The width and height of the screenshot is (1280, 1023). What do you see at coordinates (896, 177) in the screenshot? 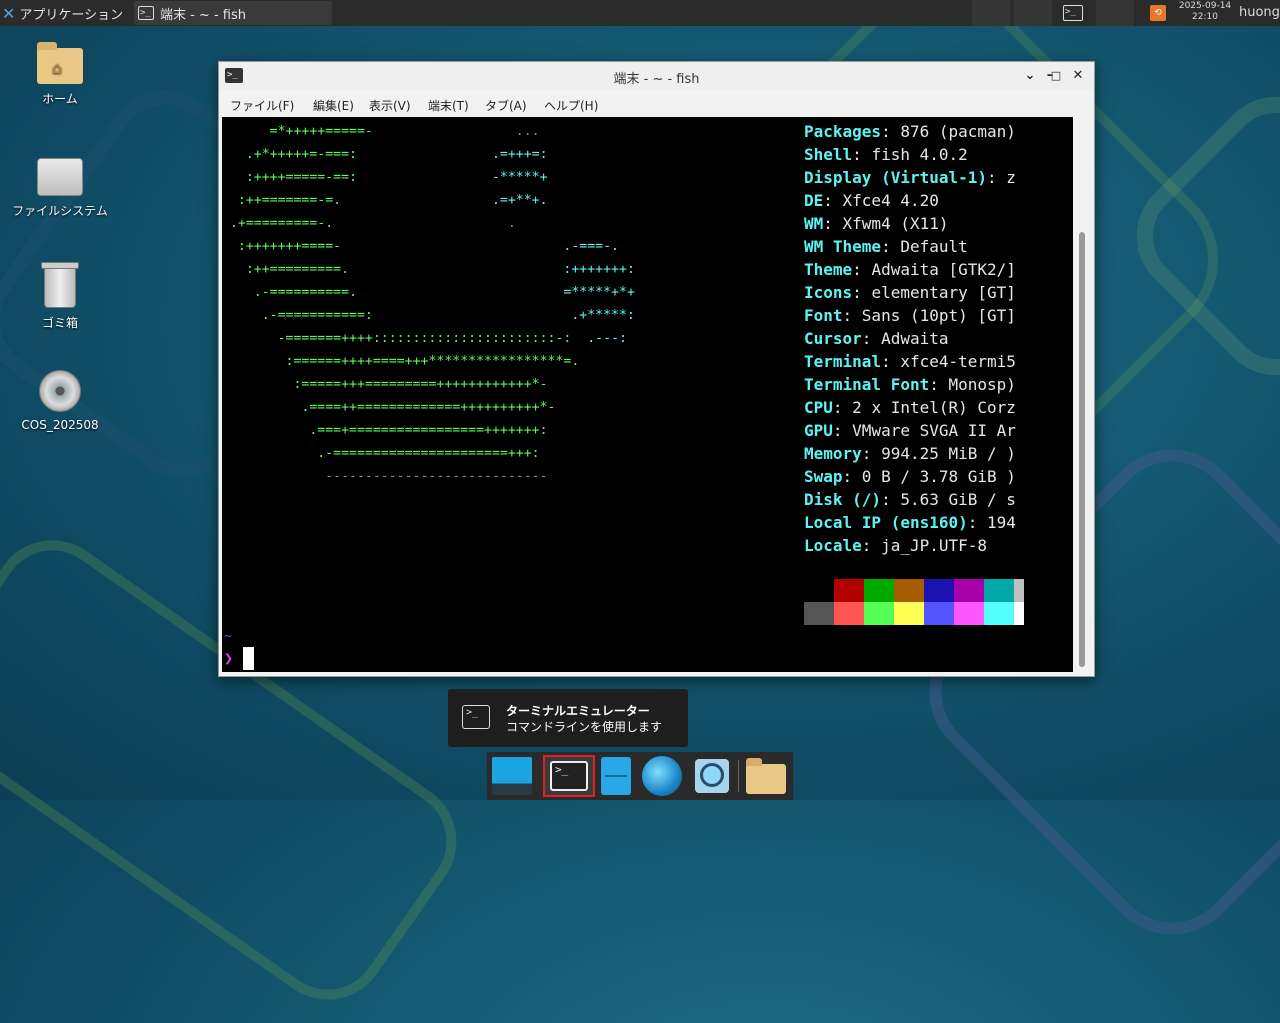
I see `system-info-key: Display (Virtual-1)` at bounding box center [896, 177].